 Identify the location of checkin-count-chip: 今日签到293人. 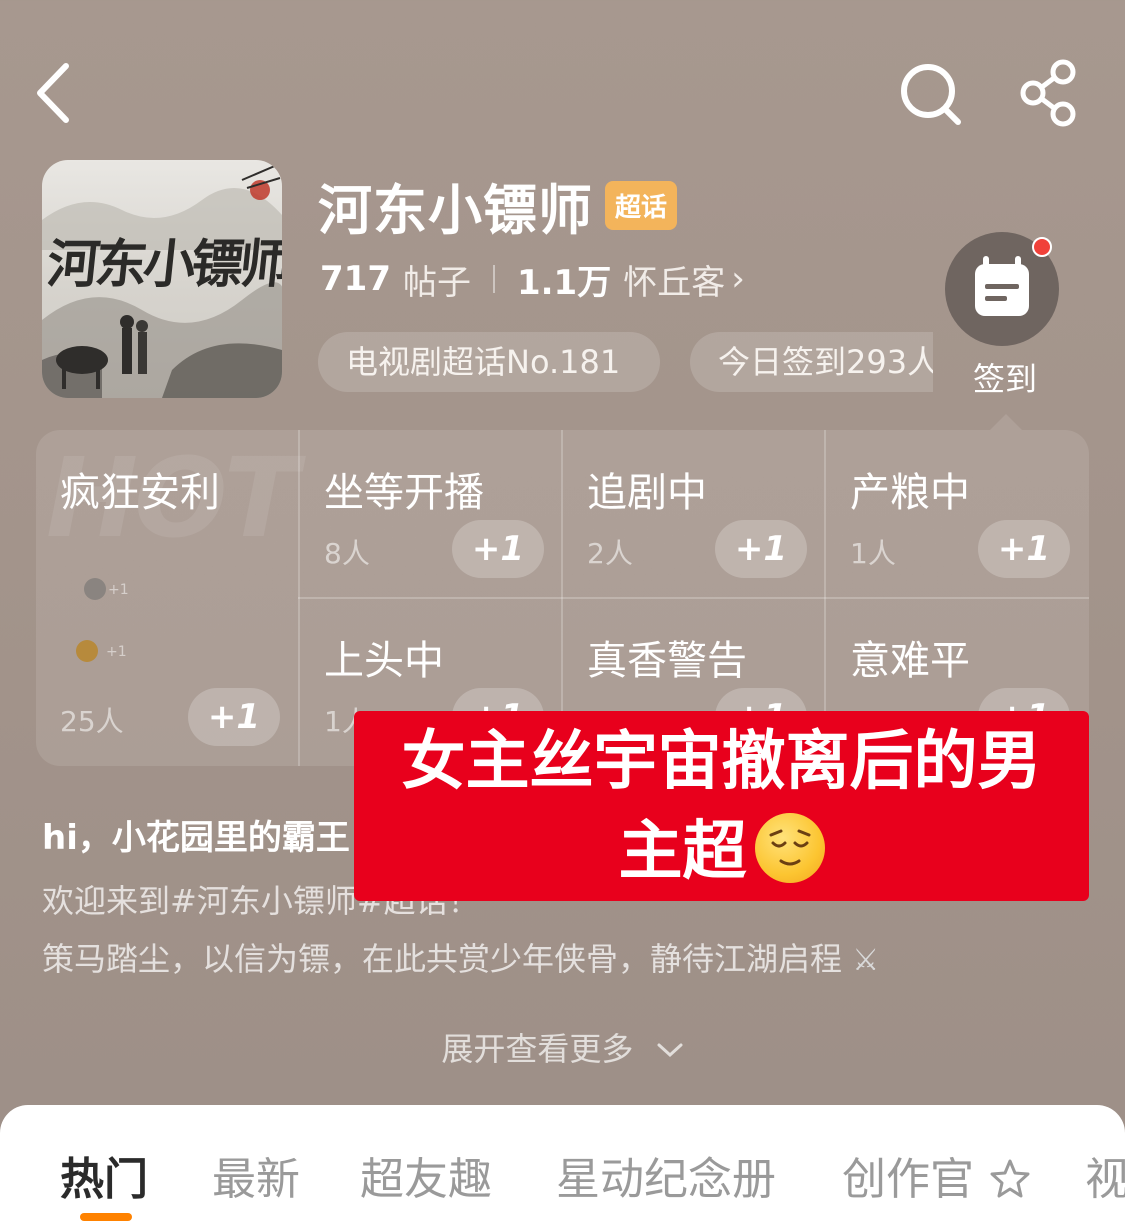
(811, 362).